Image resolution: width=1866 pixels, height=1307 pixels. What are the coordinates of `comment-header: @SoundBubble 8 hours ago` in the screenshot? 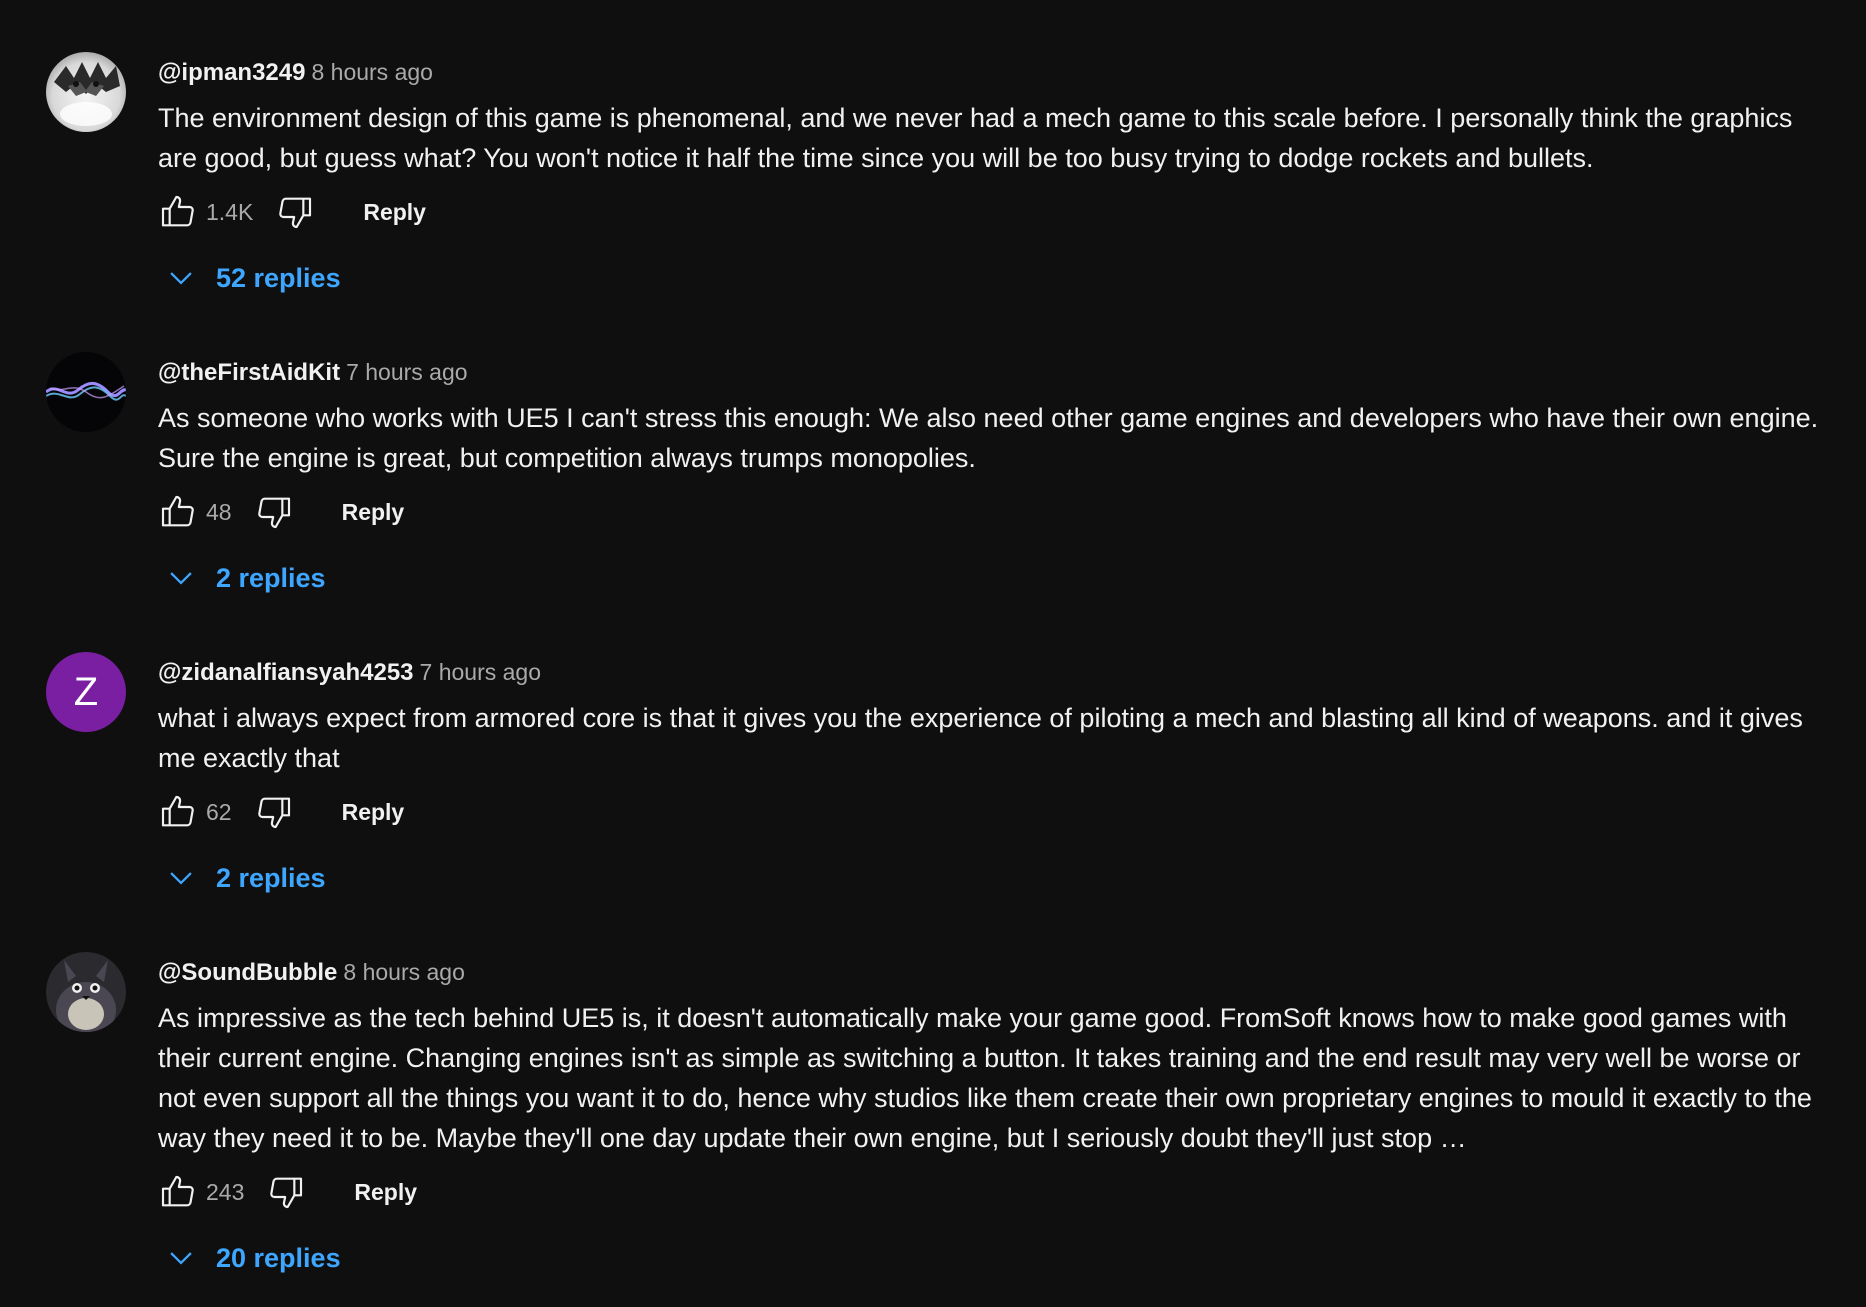 It's located at (992, 972).